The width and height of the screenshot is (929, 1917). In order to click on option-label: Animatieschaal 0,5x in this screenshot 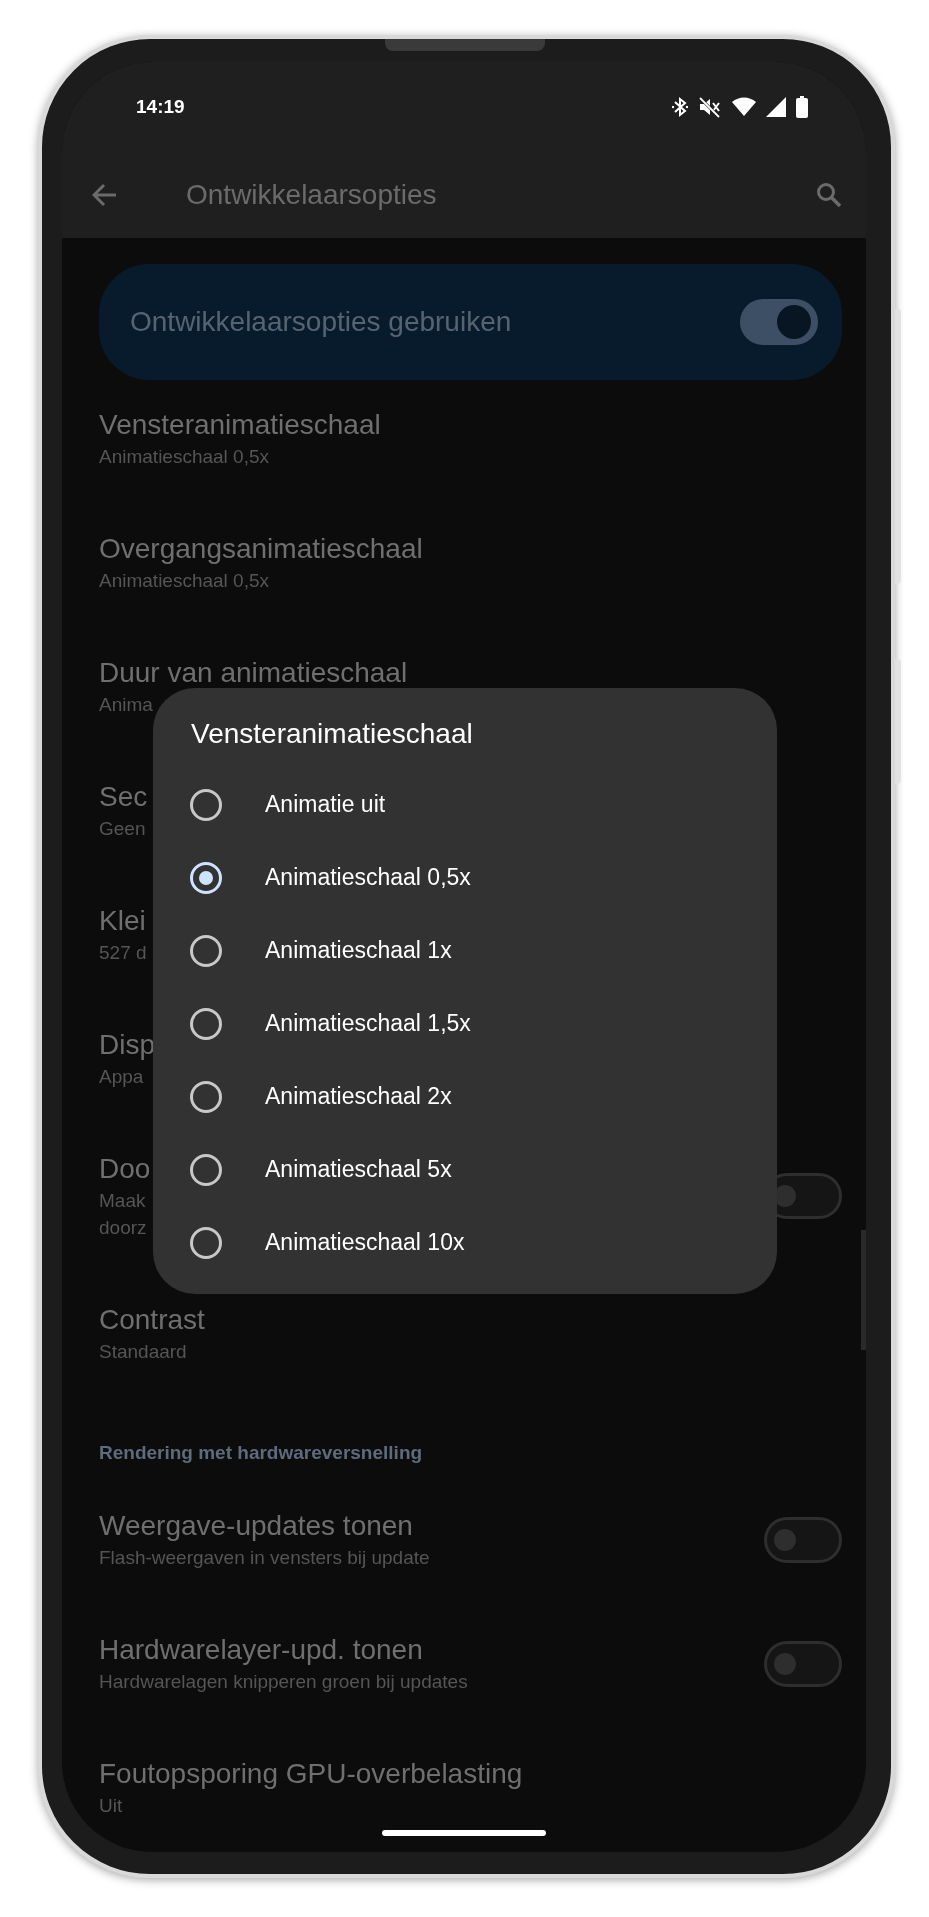, I will do `click(368, 877)`.